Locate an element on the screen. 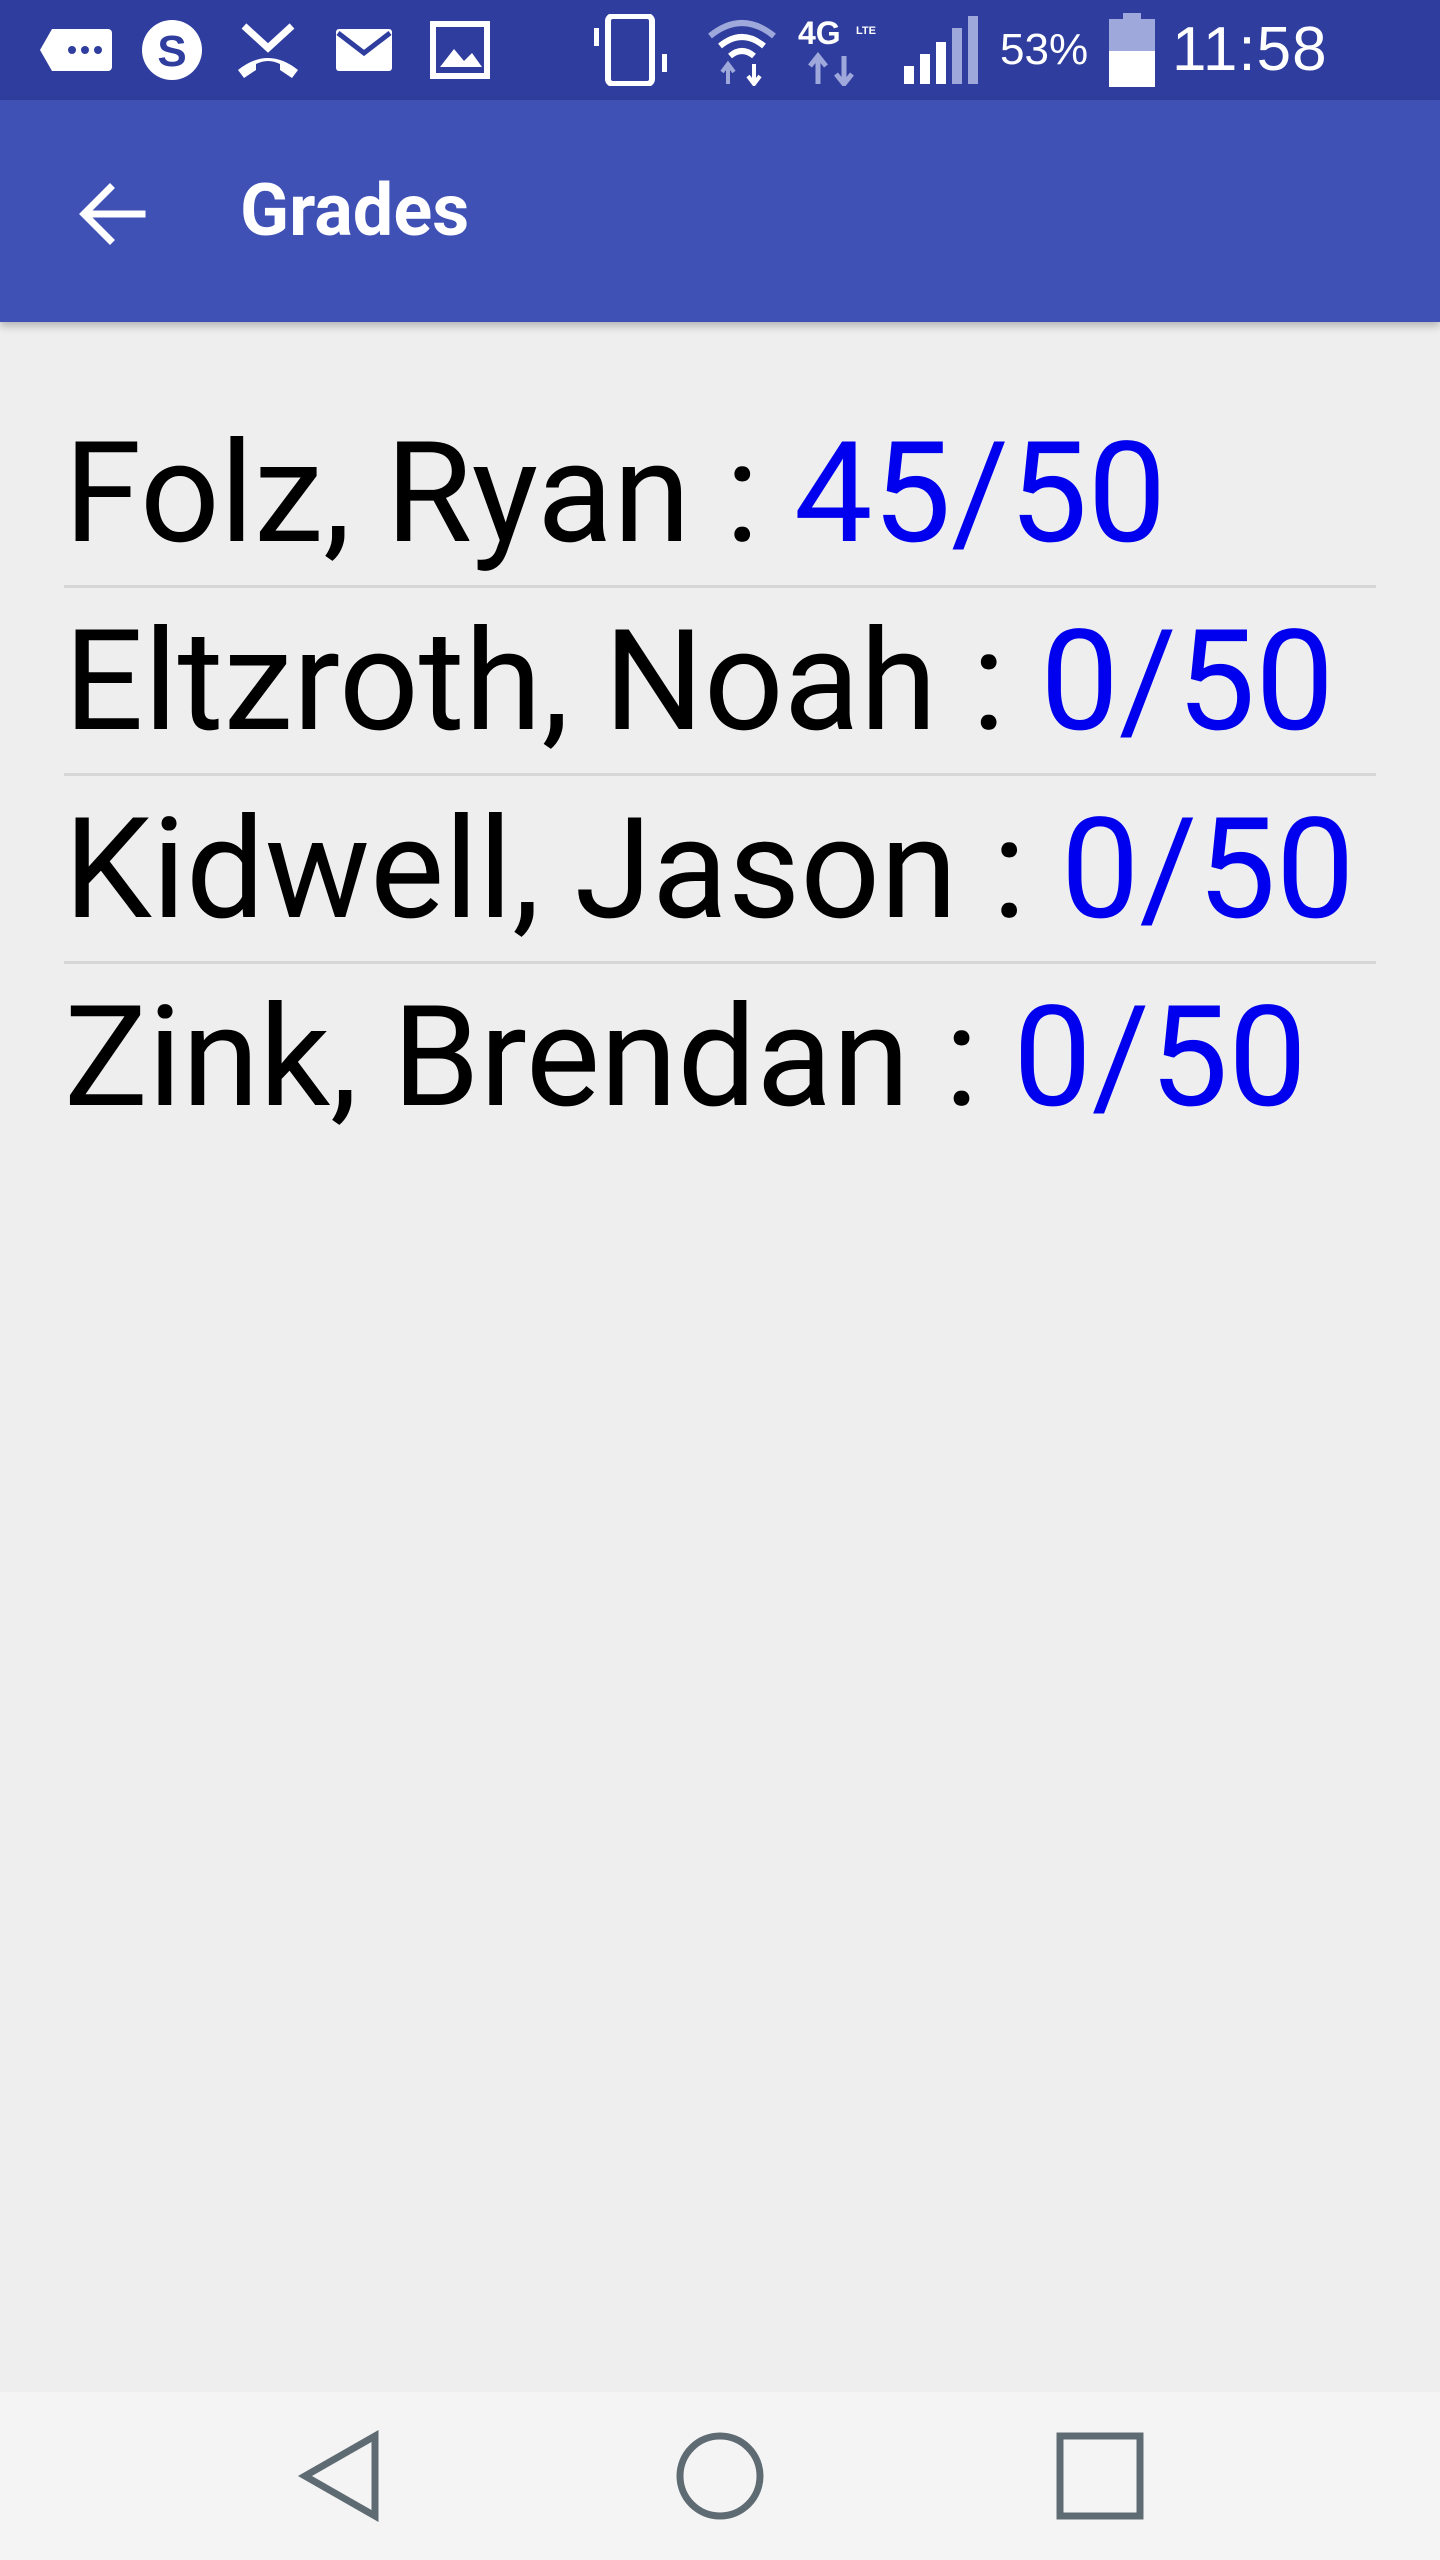  message-icon is located at coordinates (76, 50).